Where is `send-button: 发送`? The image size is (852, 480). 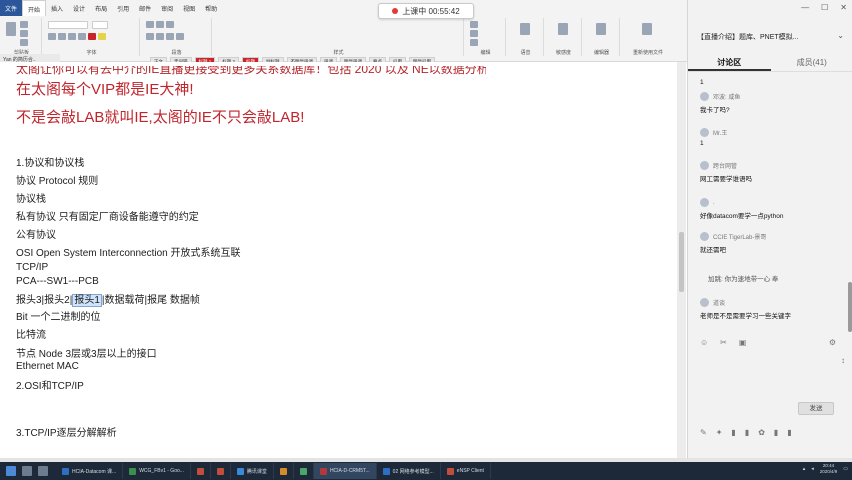
send-button: 发送 is located at coordinates (816, 408).